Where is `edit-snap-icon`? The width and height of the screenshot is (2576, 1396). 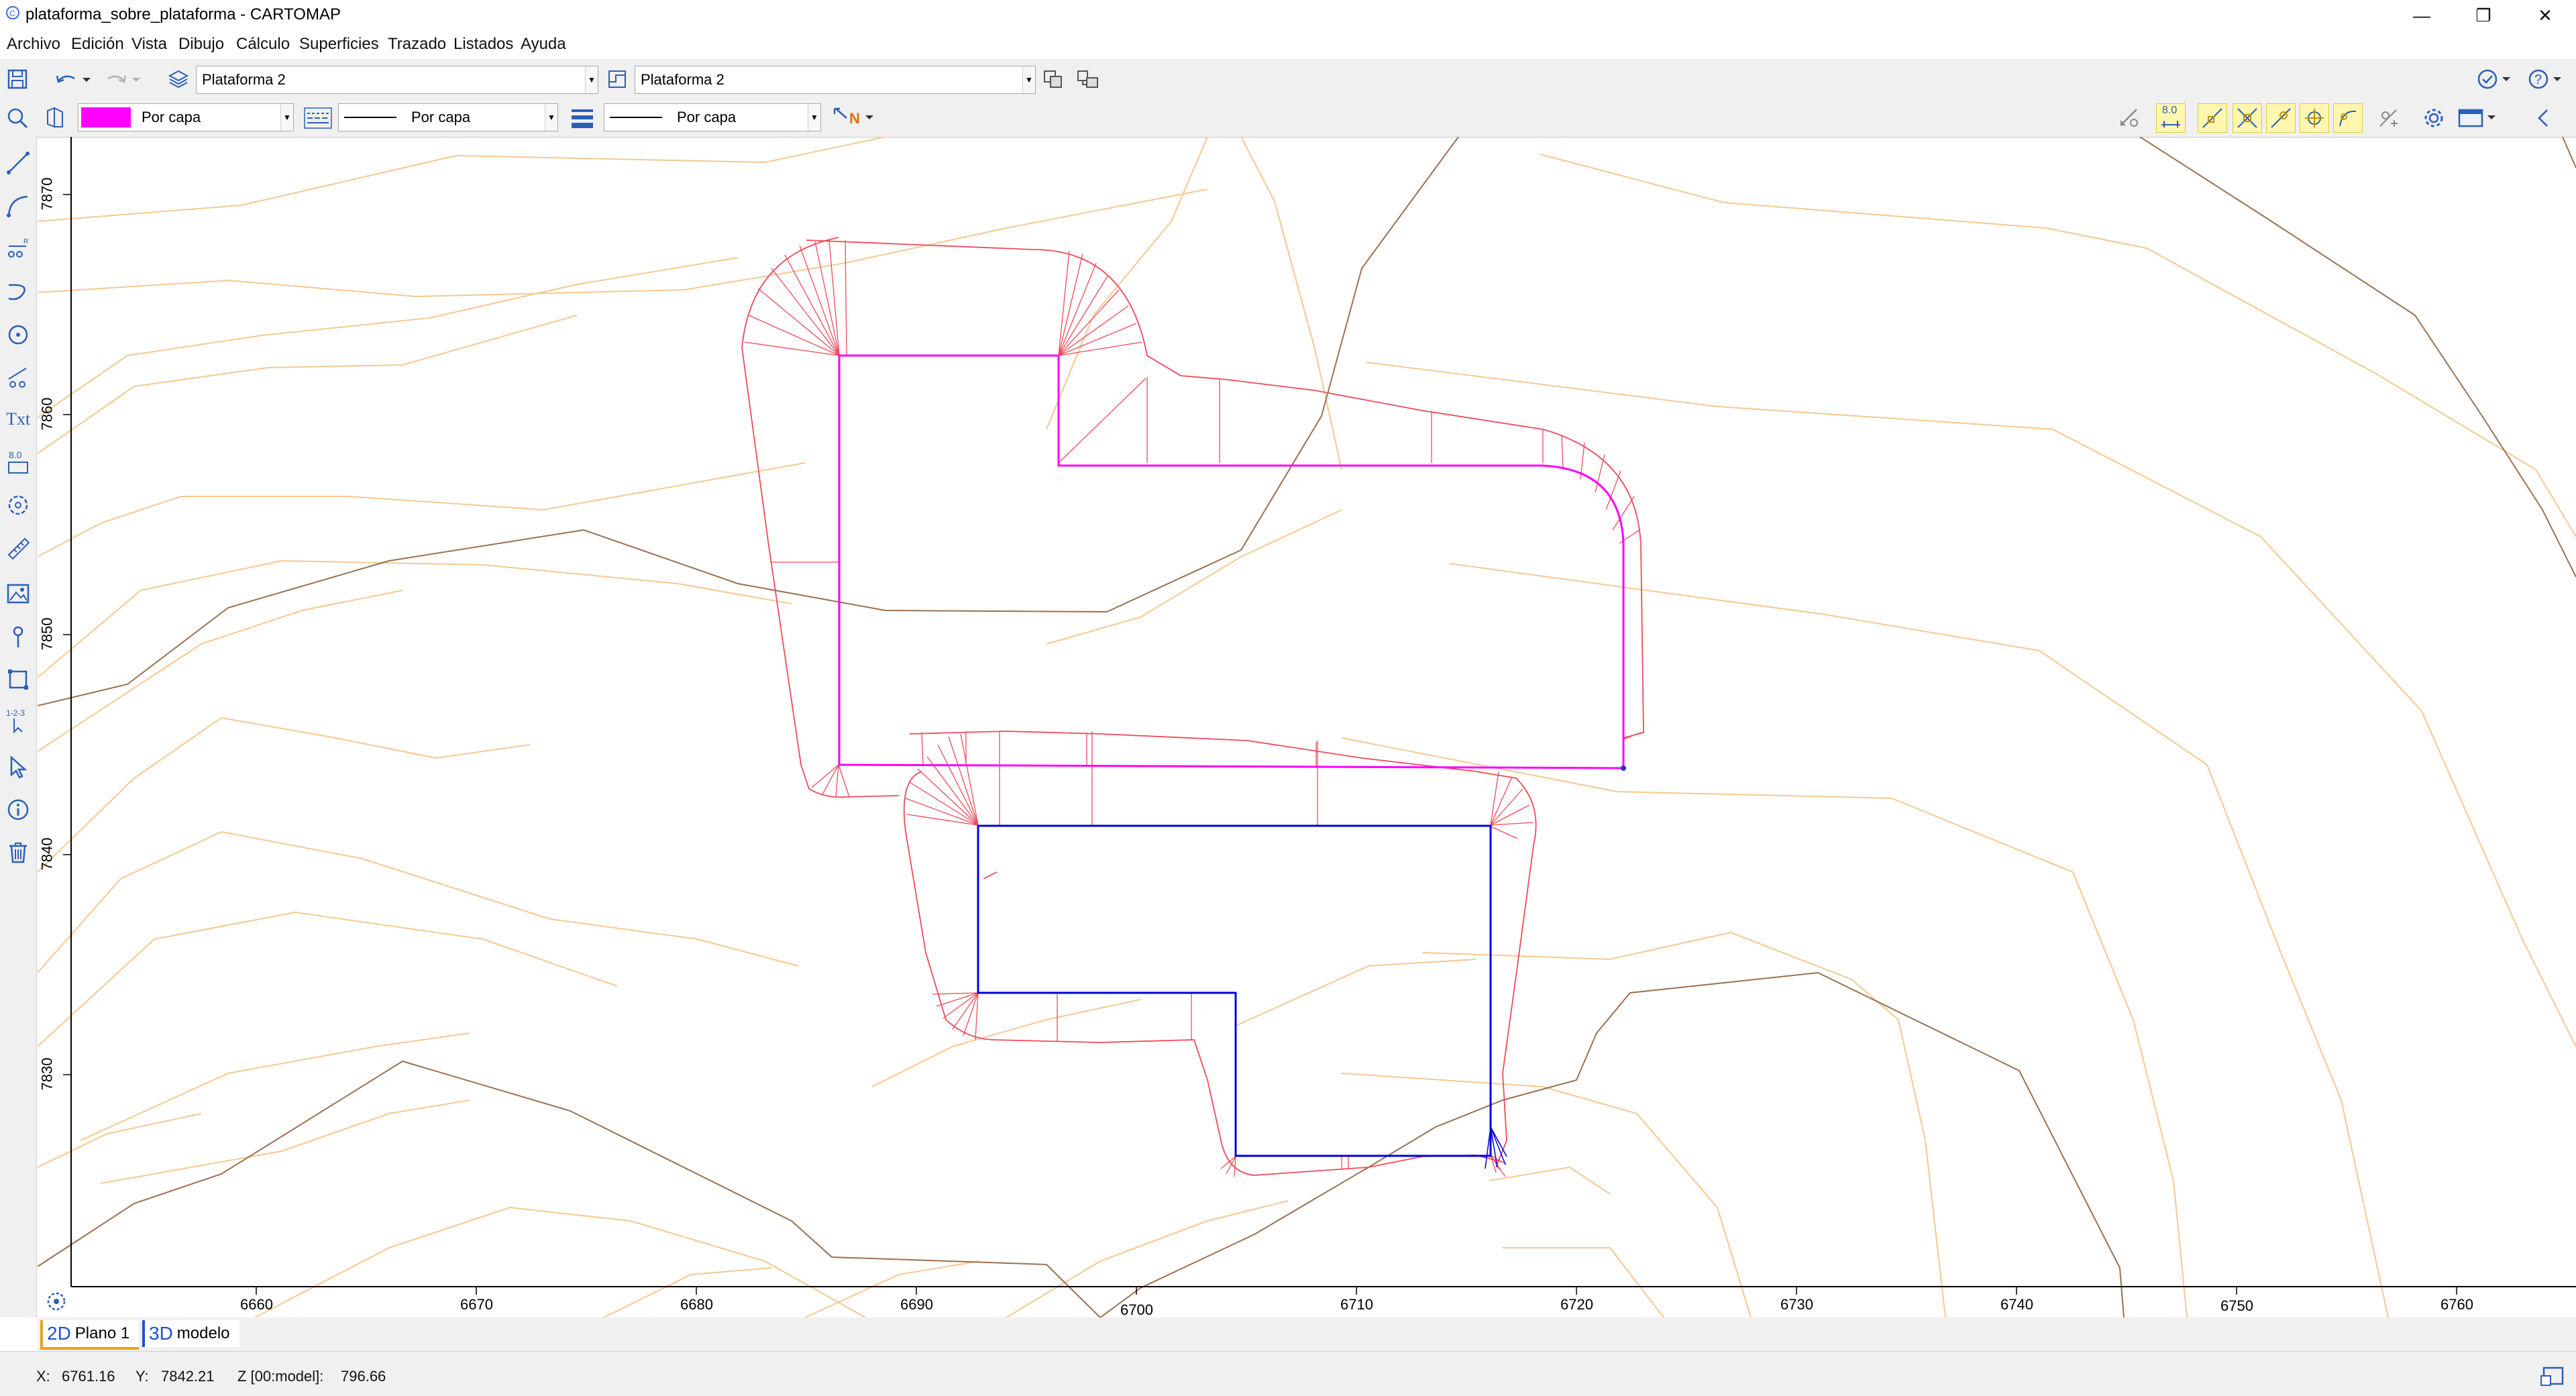
edit-snap-icon is located at coordinates (2129, 118).